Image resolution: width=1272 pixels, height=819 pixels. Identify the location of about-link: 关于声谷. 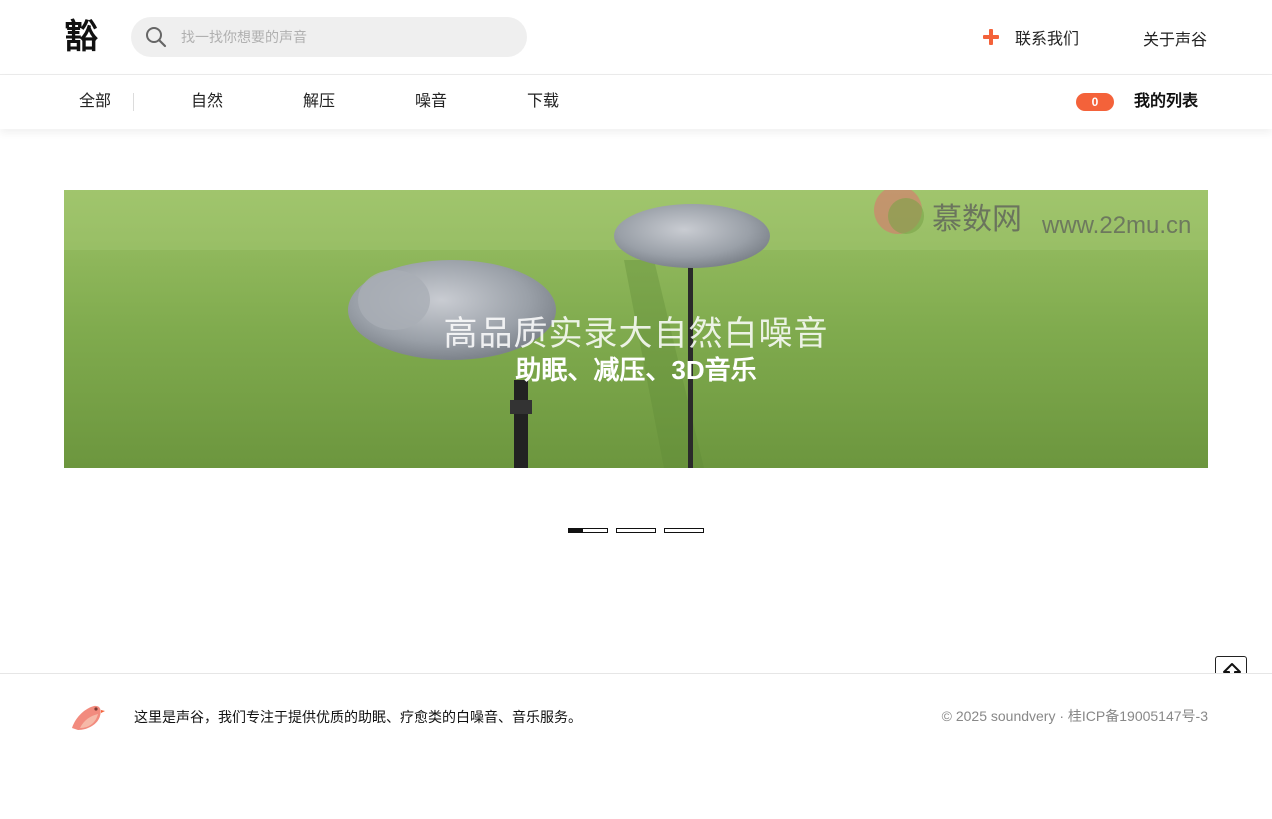
(1175, 38).